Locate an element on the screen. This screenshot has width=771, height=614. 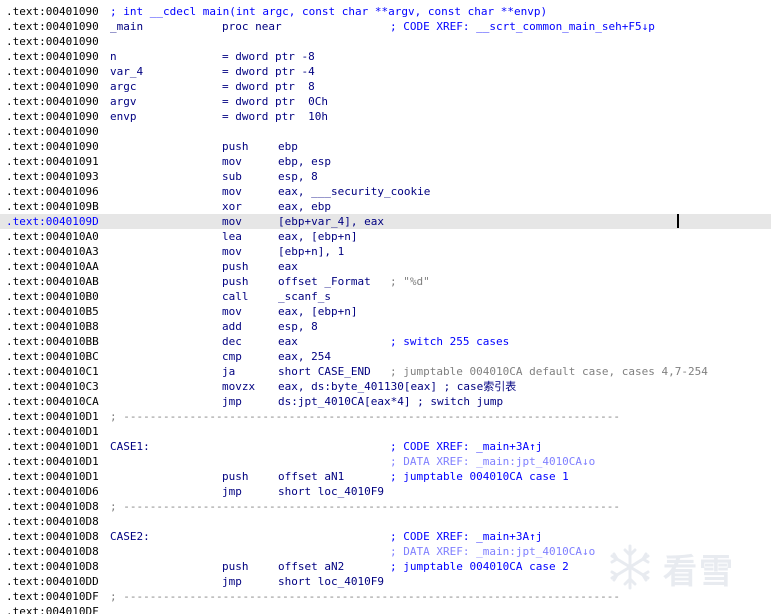
symbol-name: var_4 is located at coordinates (127, 71).